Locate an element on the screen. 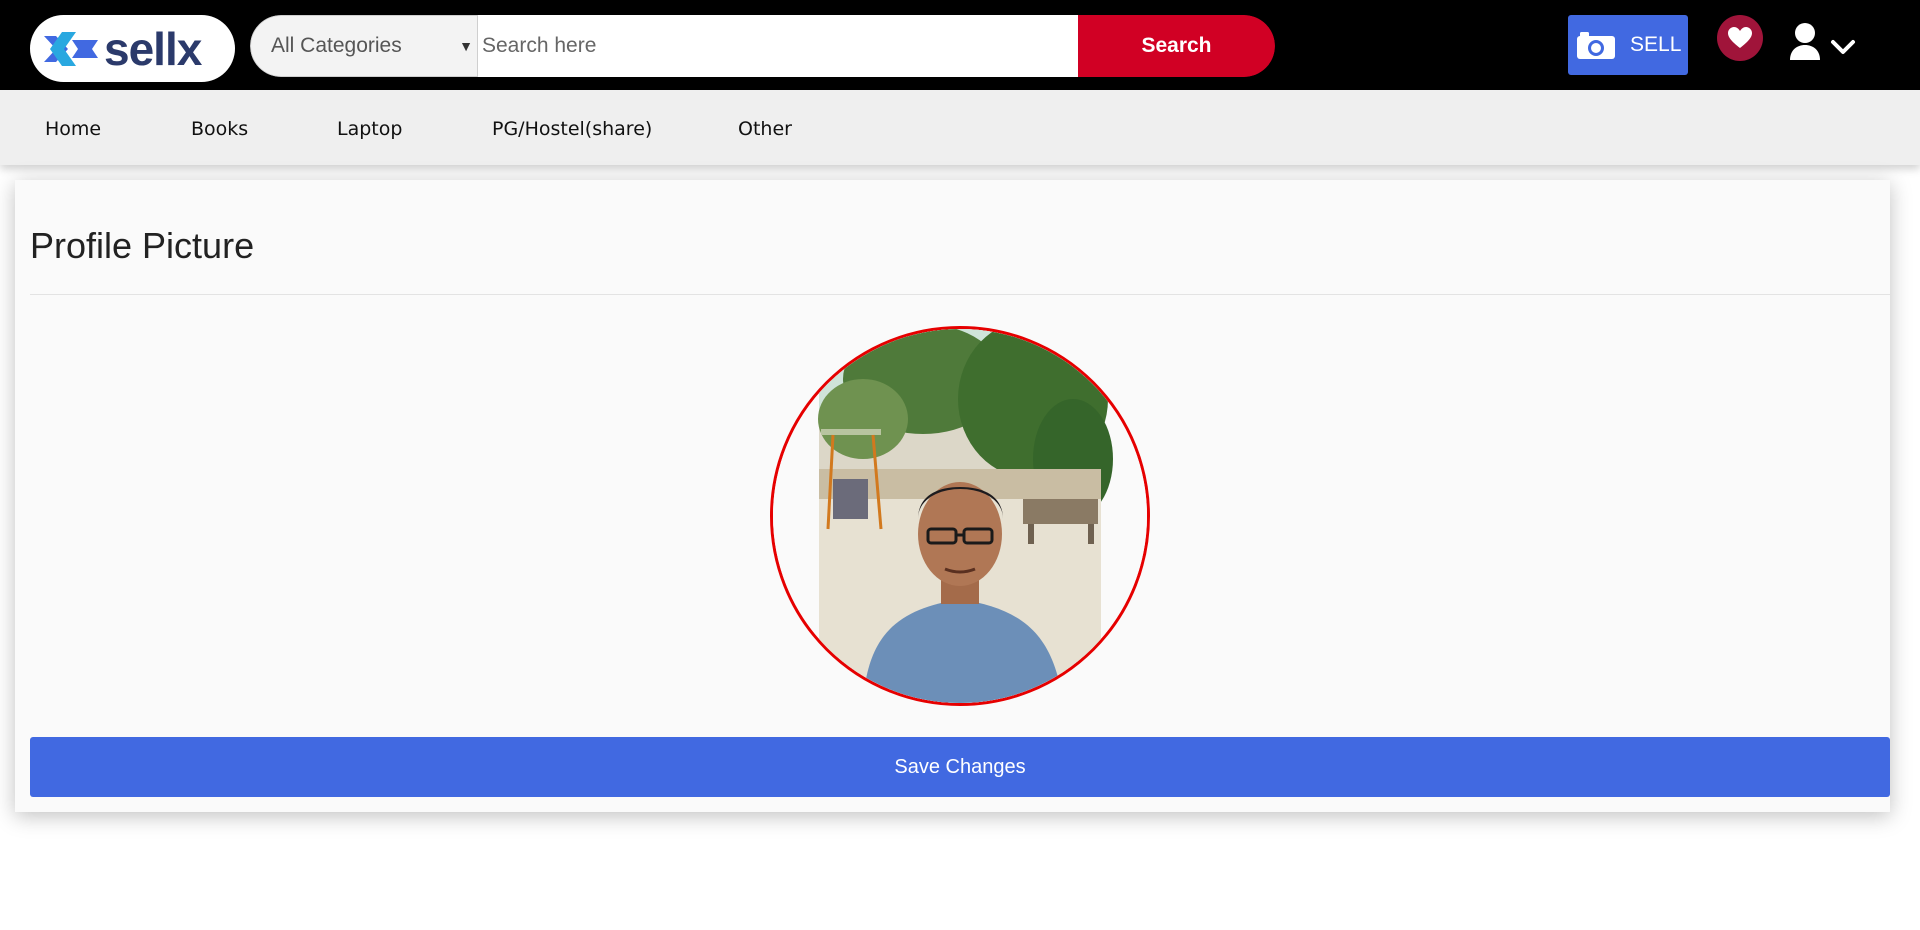 The image size is (1920, 930). search-input is located at coordinates (778, 46).